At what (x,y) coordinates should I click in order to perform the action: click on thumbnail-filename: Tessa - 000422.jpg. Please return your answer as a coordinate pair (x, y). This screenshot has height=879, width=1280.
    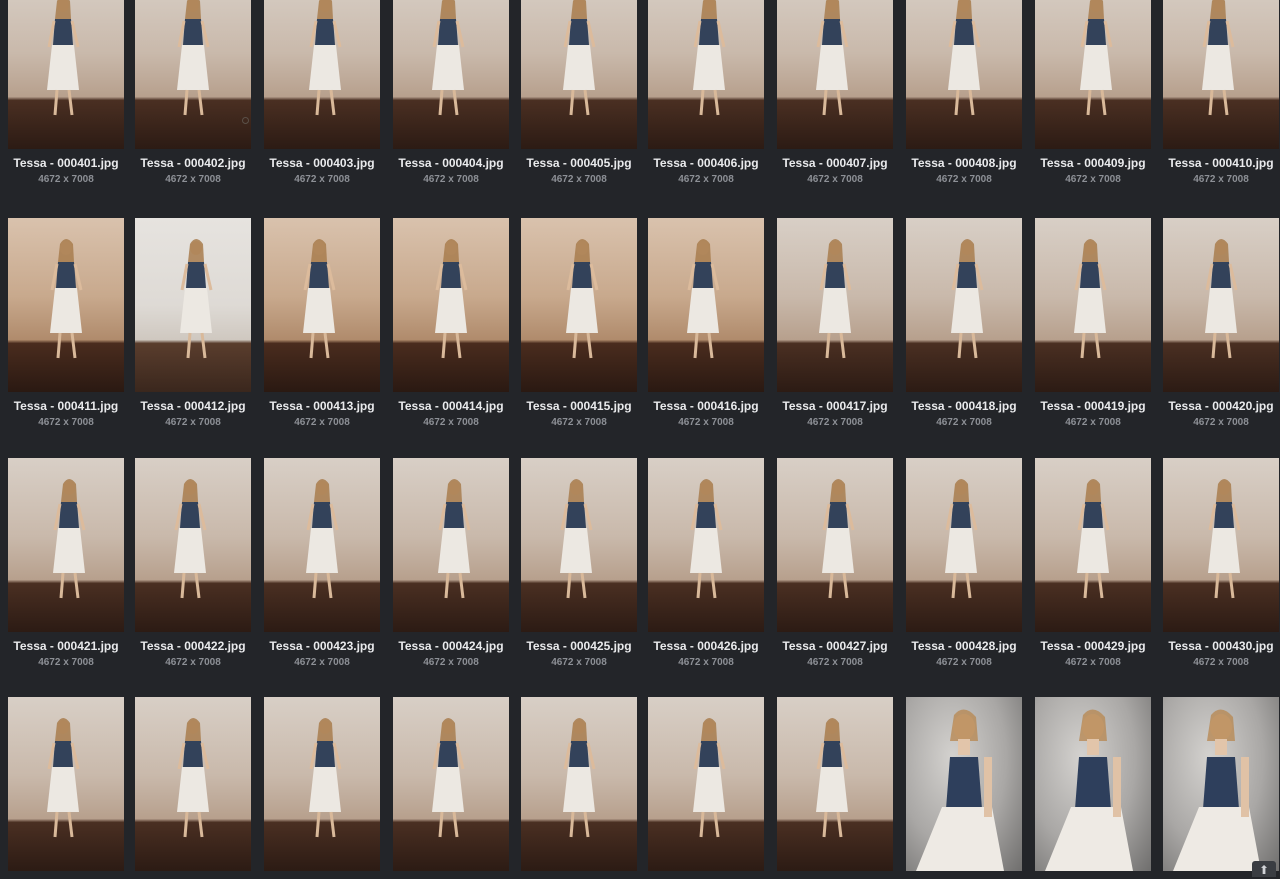
    Looking at the image, I should click on (193, 646).